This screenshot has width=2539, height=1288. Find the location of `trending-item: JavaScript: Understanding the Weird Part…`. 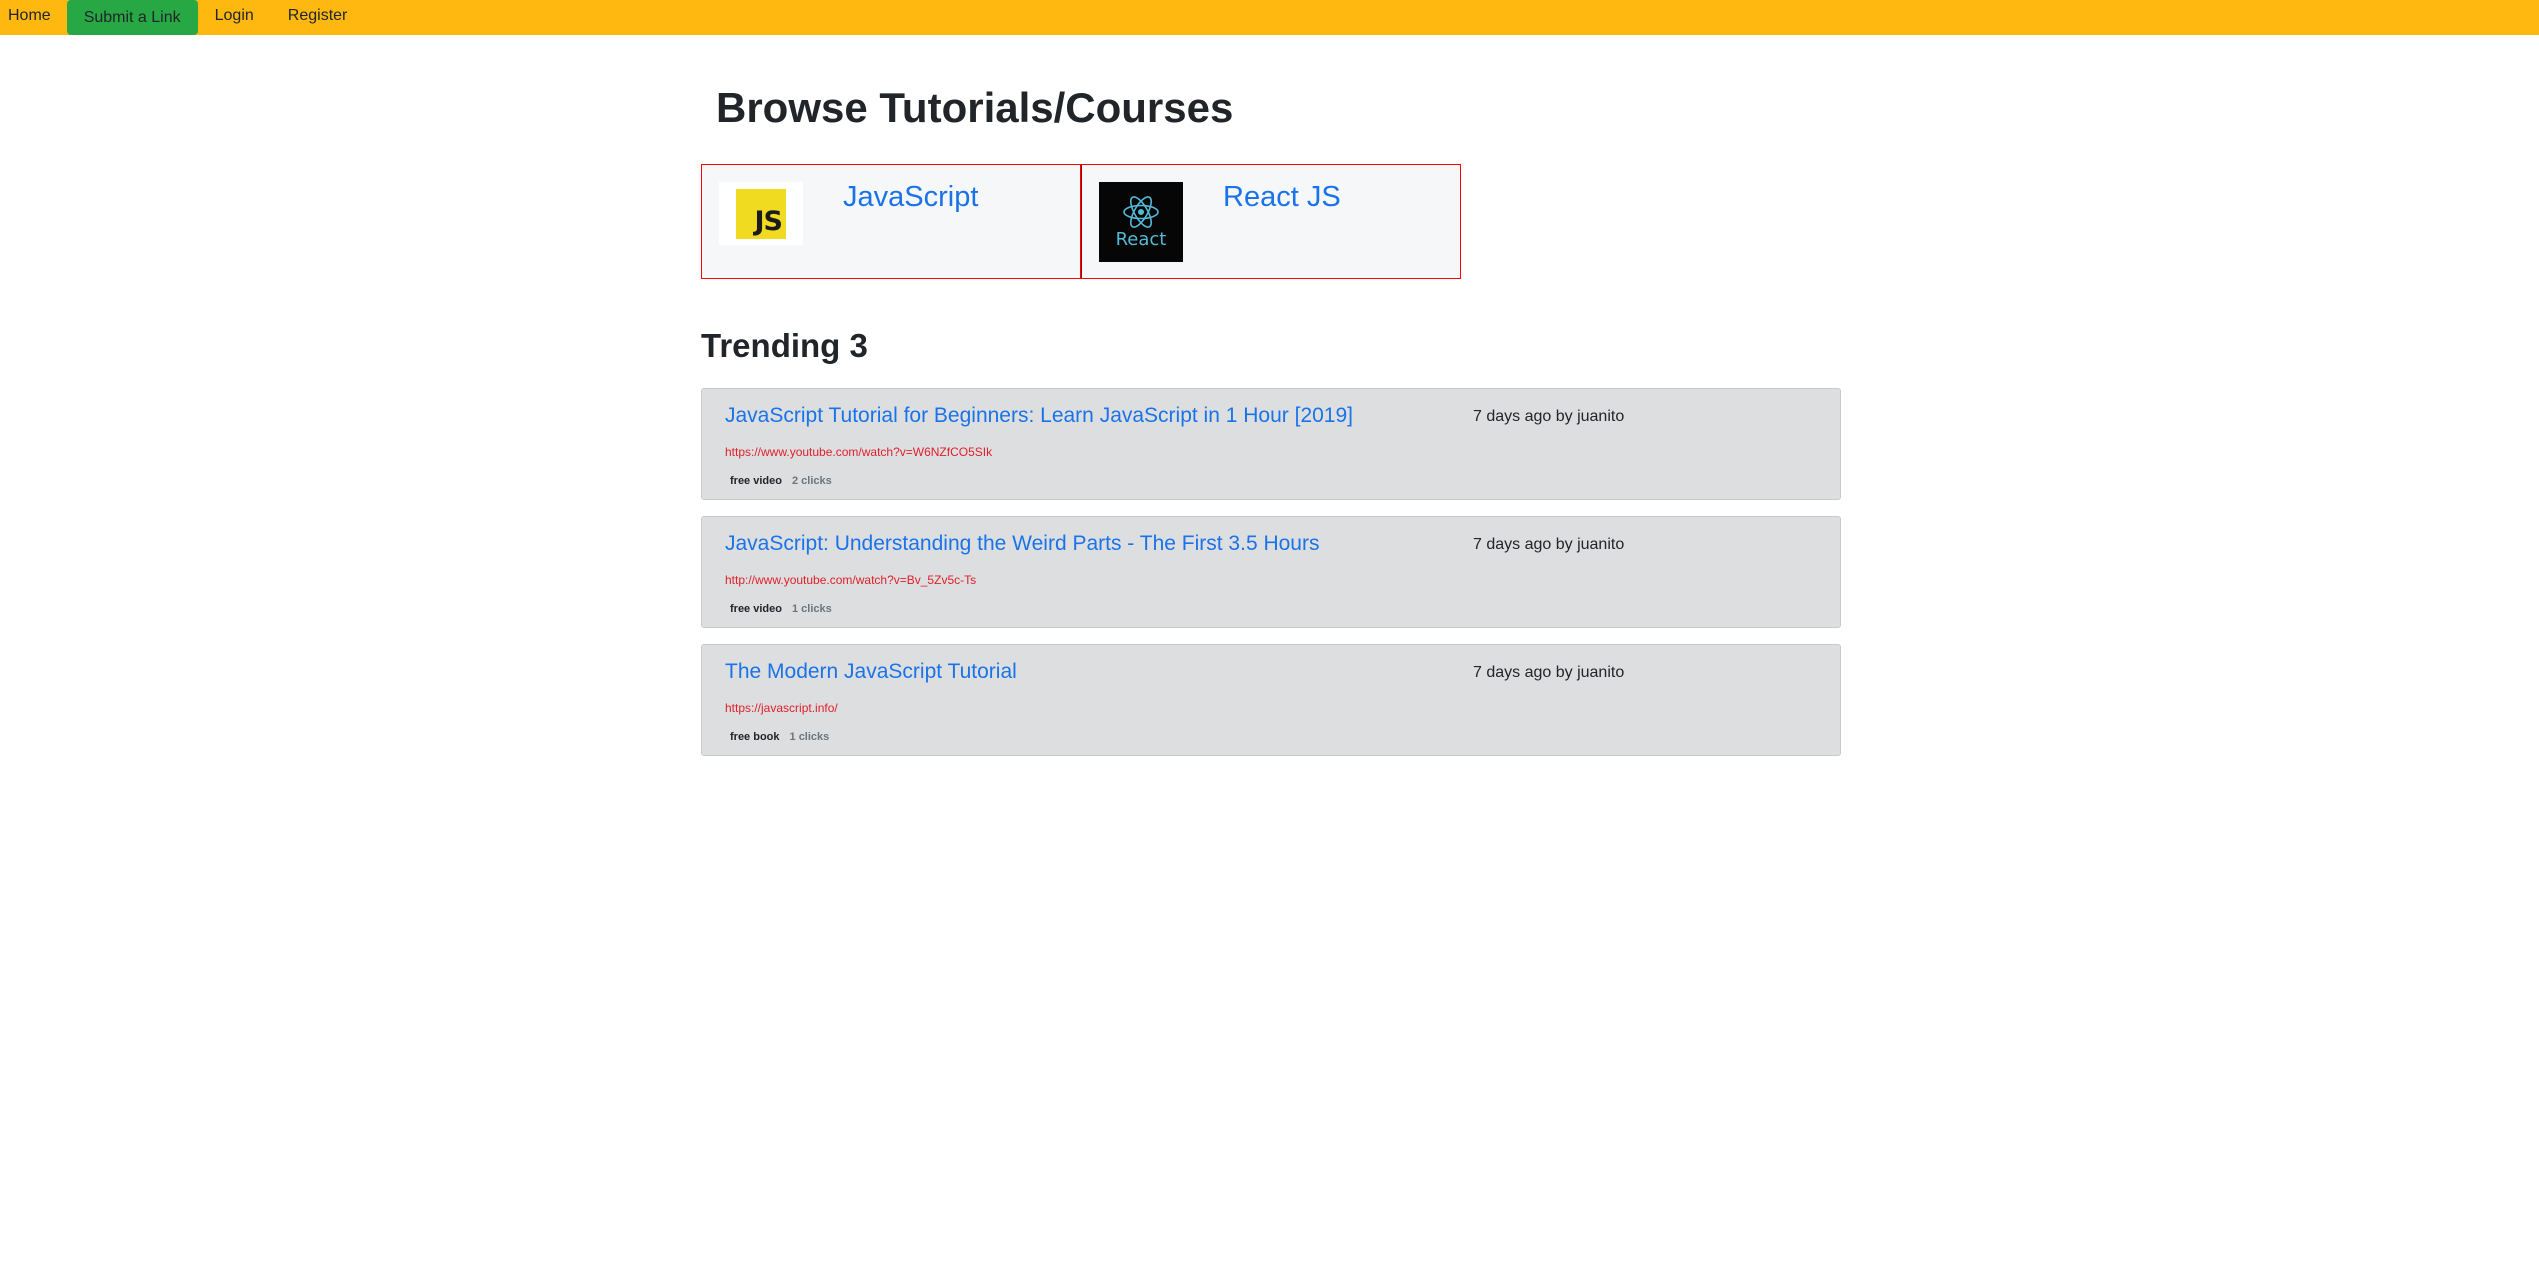

trending-item: JavaScript: Understanding the Weird Part… is located at coordinates (1271, 572).